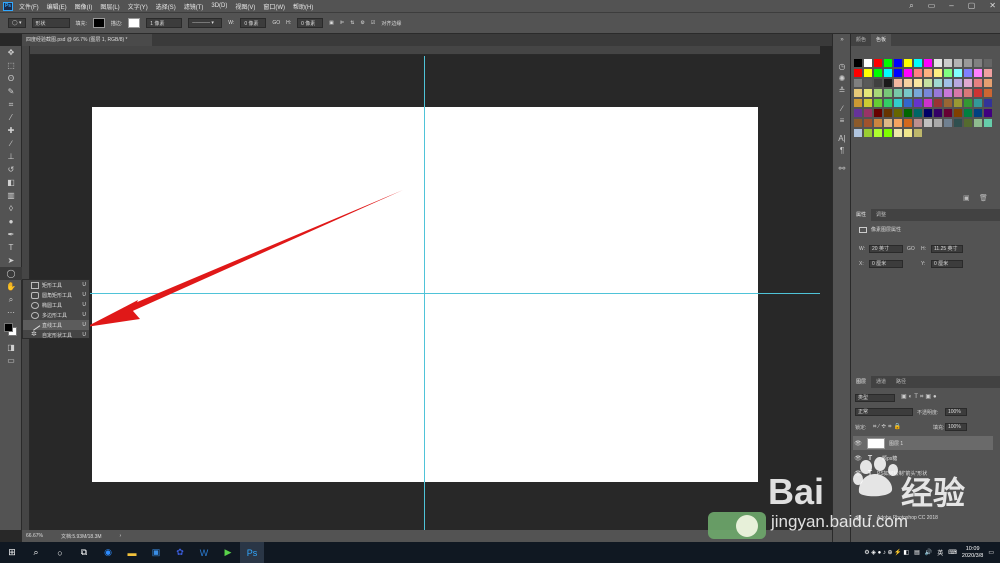 The image size is (1000, 563). I want to click on task-view-icon: ⧉, so click(84, 552).